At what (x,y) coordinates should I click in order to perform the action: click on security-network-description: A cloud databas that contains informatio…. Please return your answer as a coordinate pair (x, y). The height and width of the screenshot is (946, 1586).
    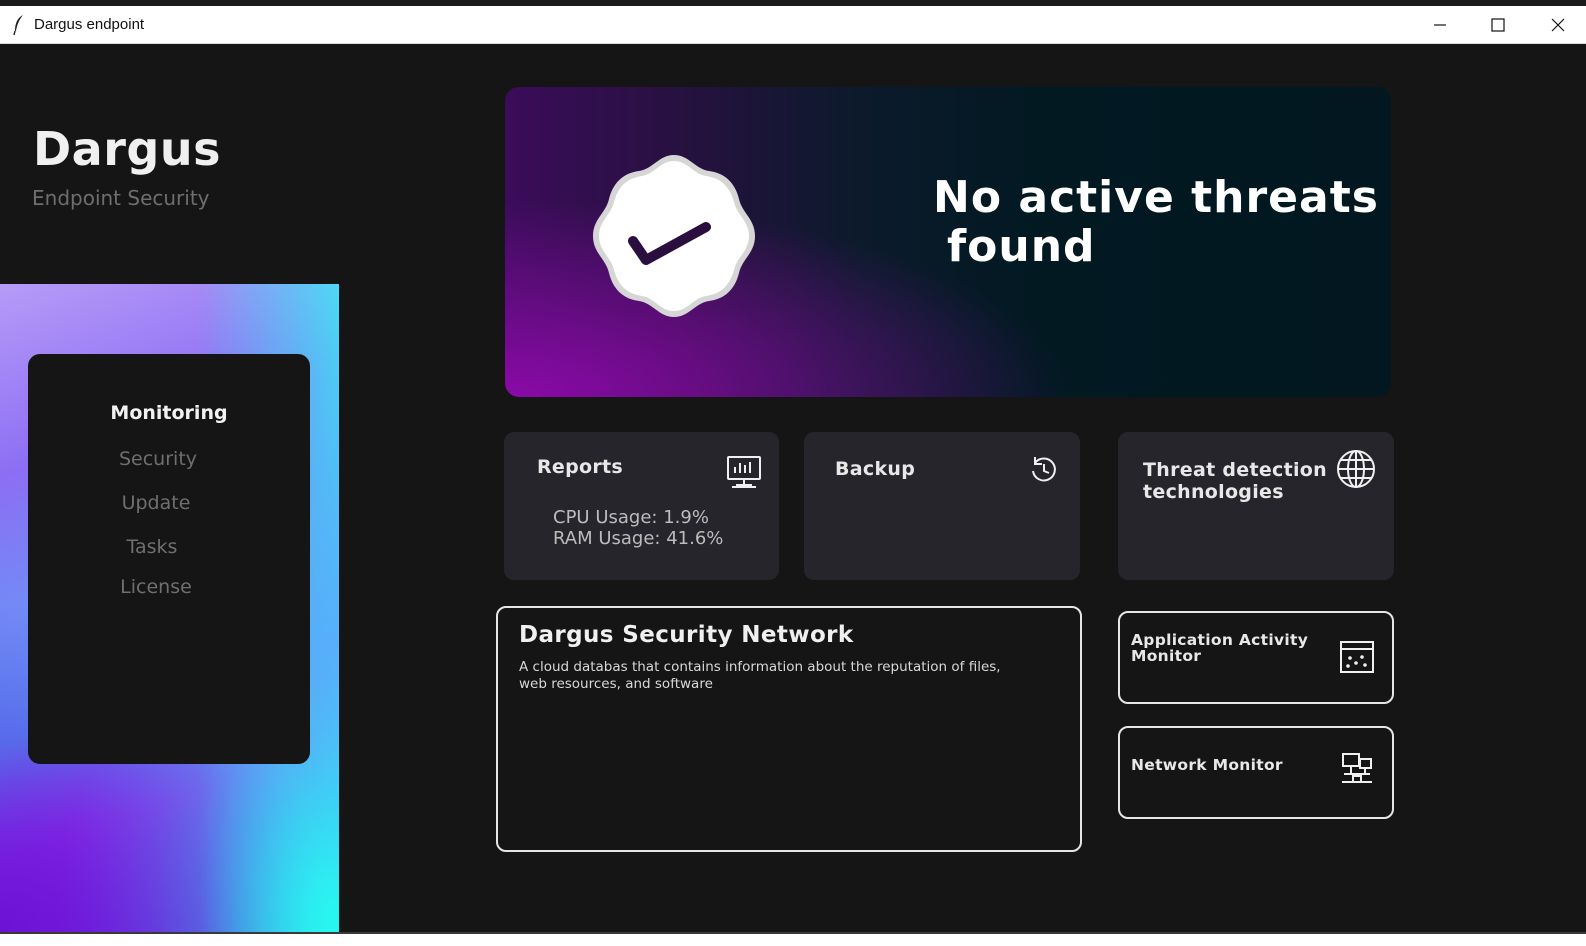
    Looking at the image, I should click on (760, 675).